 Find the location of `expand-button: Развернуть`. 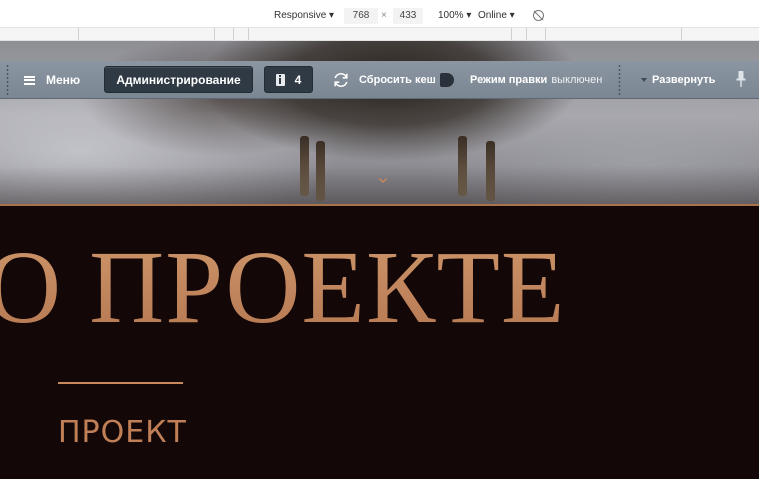

expand-button: Развернуть is located at coordinates (678, 80).